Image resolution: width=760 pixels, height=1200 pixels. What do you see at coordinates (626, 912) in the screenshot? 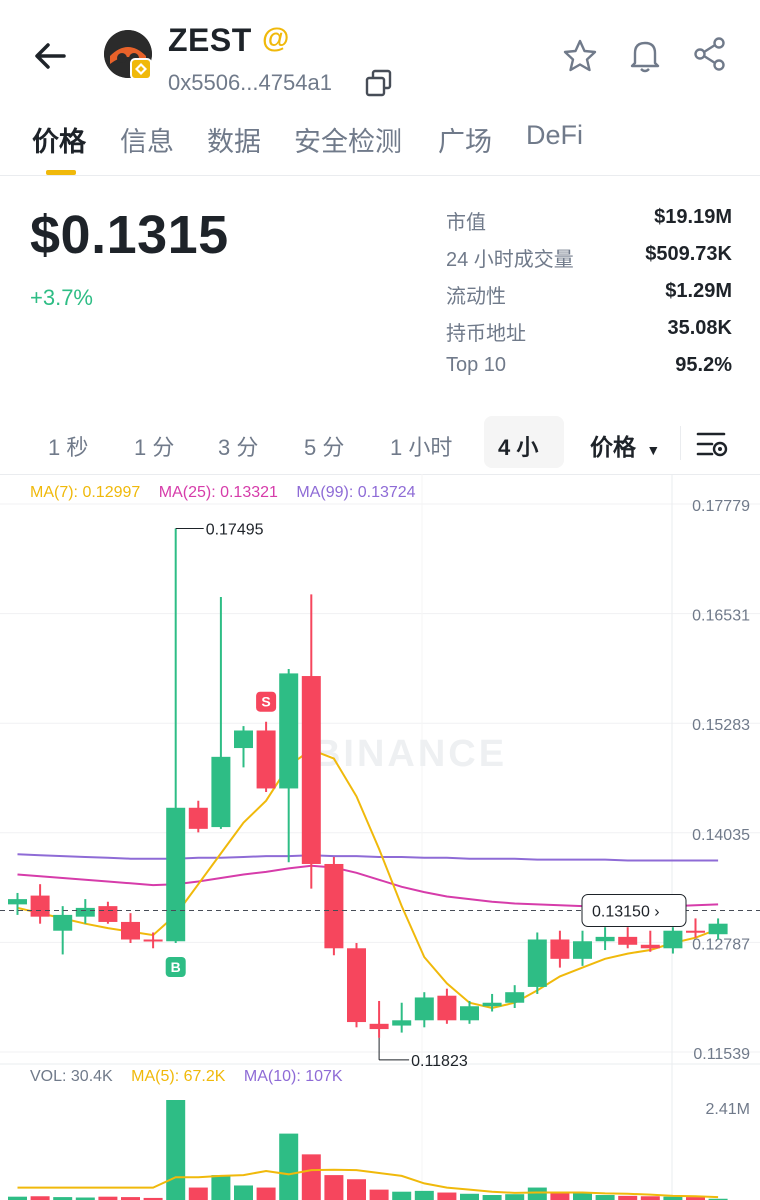
I see `current-price-label: 0.13150 ›` at bounding box center [626, 912].